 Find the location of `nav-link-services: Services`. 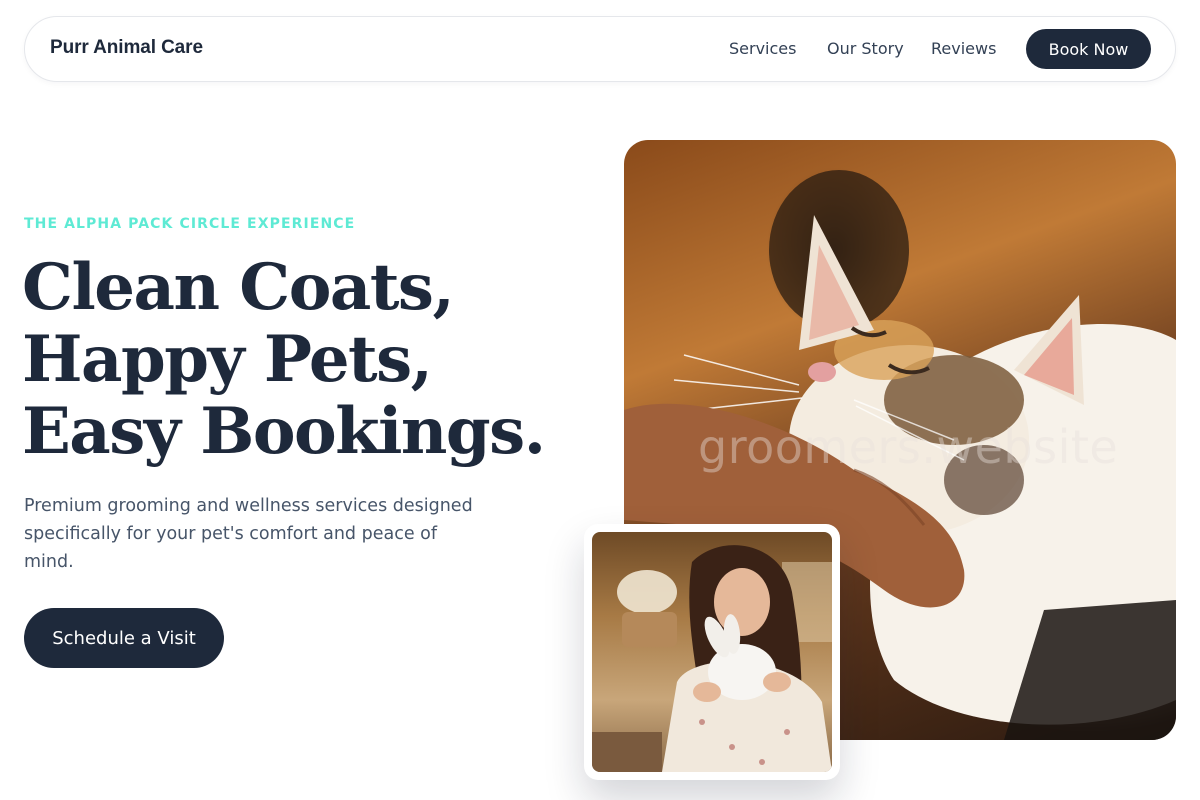

nav-link-services: Services is located at coordinates (762, 48).